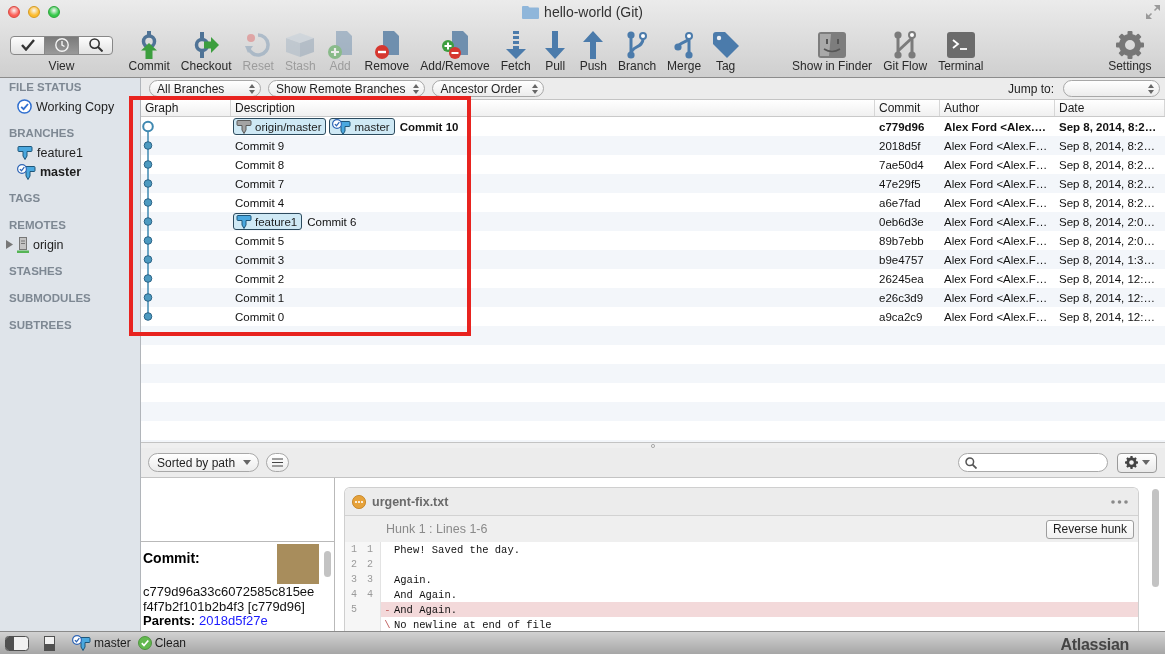 This screenshot has height=654, width=1165. Describe the element at coordinates (14, 12) in the screenshot. I see `close-button` at that location.